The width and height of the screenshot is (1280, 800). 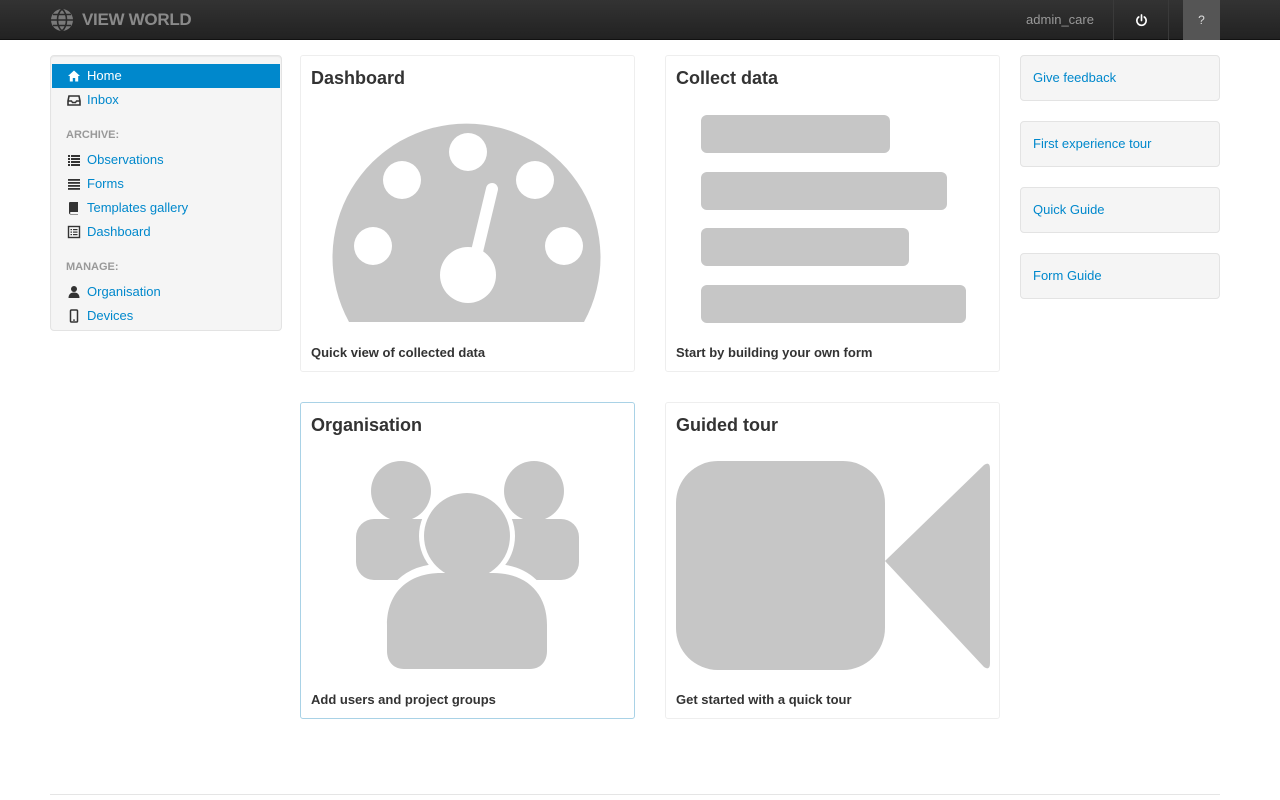 What do you see at coordinates (93, 135) in the screenshot?
I see `sidebar-header-archive: ARCHIVE:` at bounding box center [93, 135].